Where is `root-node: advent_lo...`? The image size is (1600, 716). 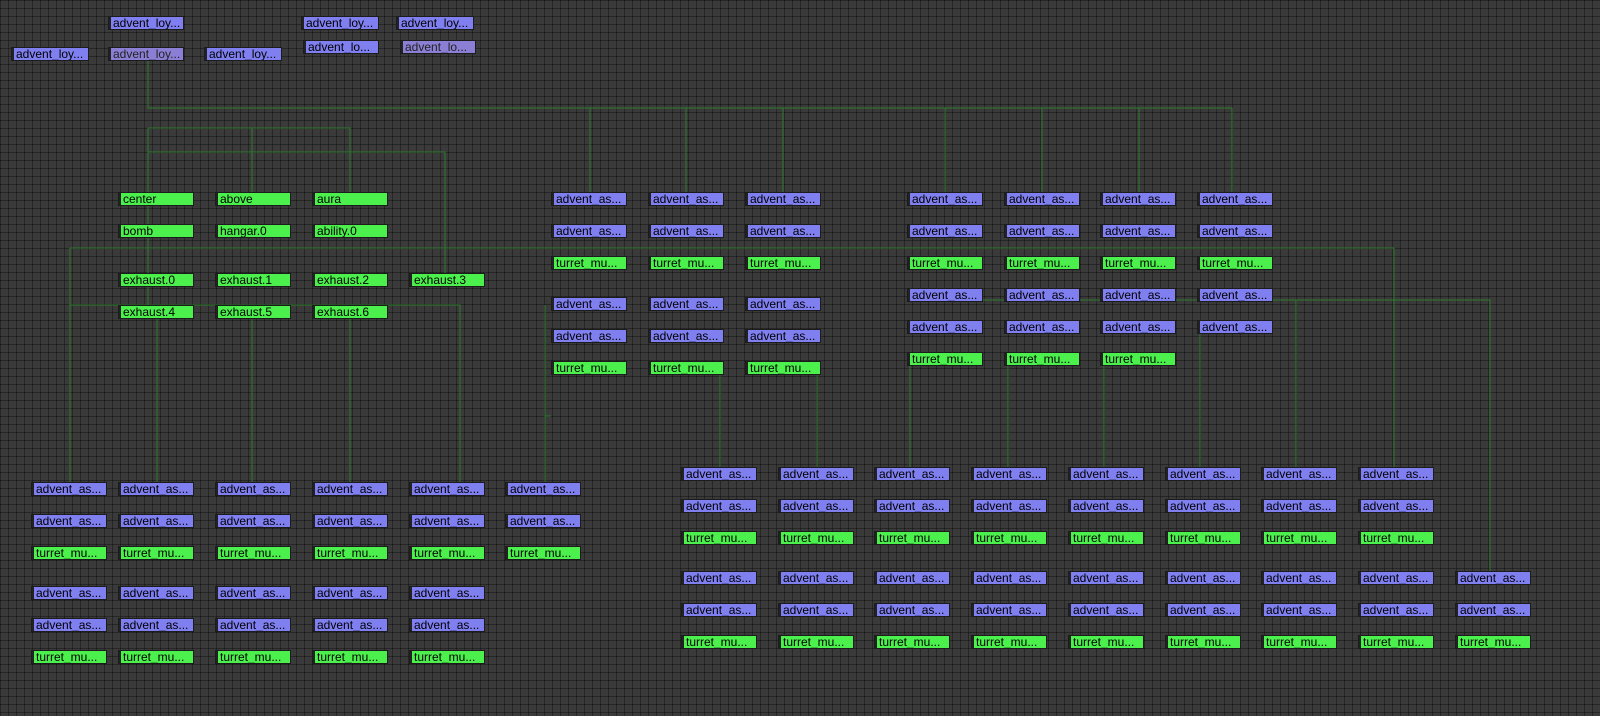
root-node: advent_lo... is located at coordinates (438, 47).